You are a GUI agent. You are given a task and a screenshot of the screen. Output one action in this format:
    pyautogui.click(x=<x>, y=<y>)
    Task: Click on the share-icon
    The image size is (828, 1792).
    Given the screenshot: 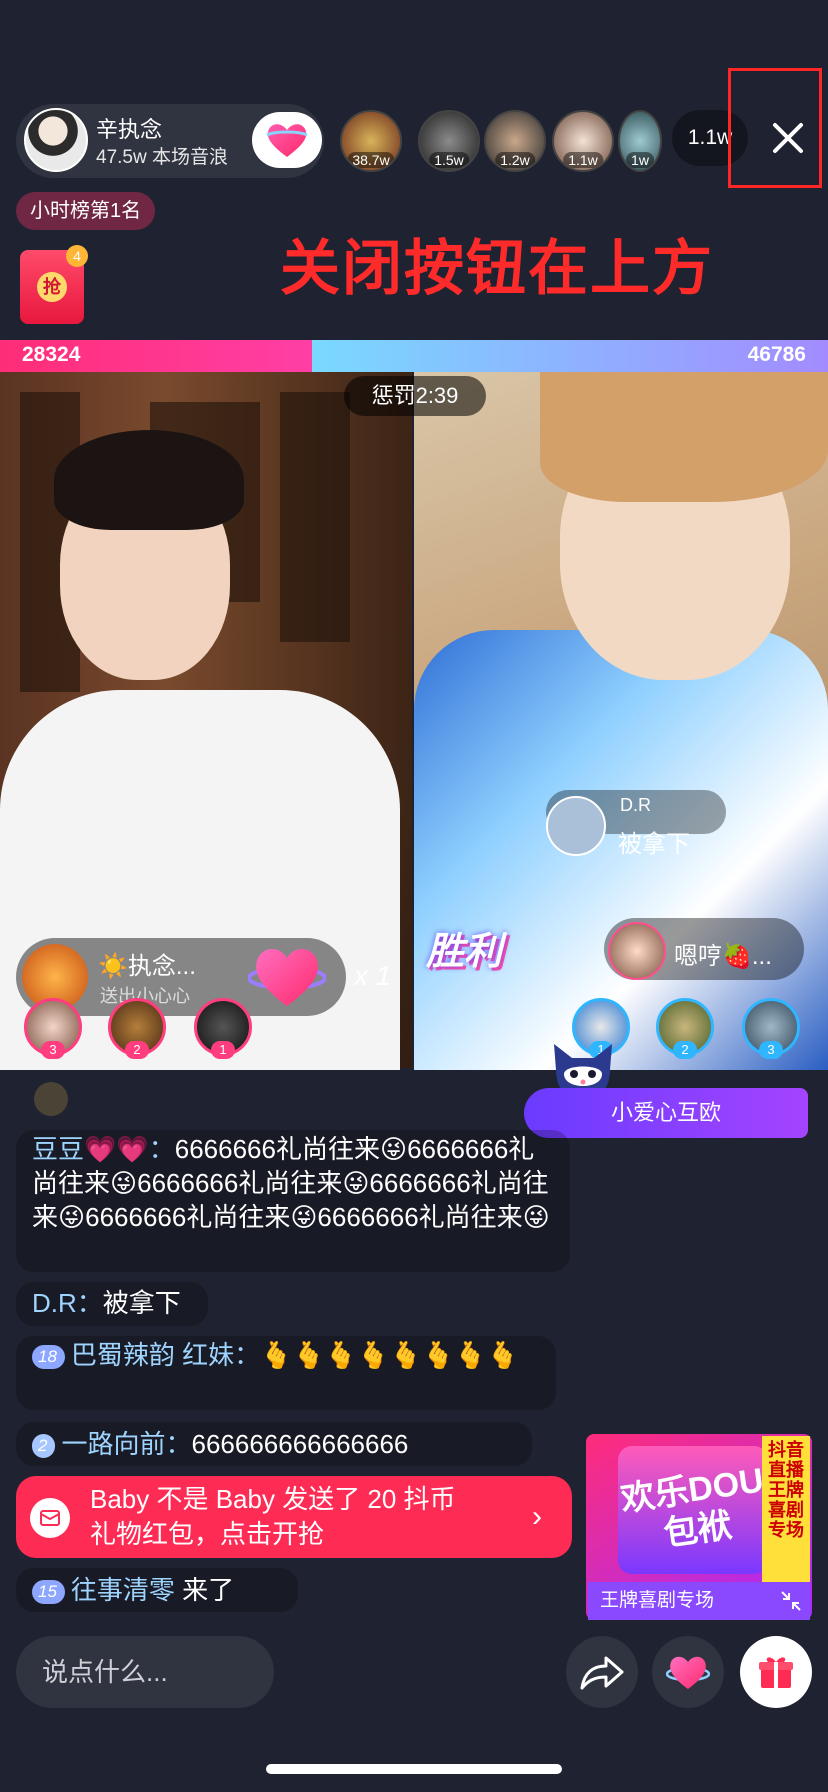 What is the action you would take?
    pyautogui.click(x=602, y=1673)
    